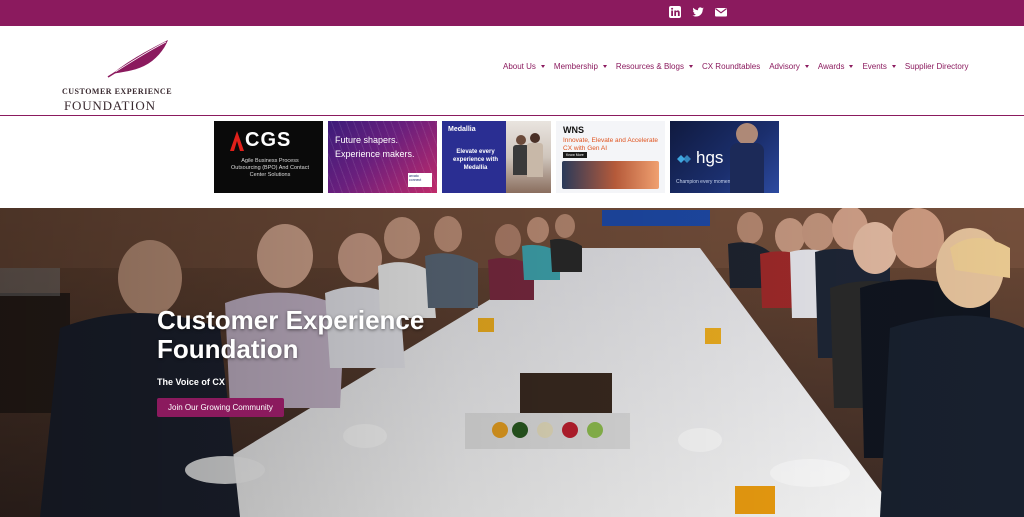 The width and height of the screenshot is (1024, 517). Describe the element at coordinates (291, 320) in the screenshot. I see `hero-title-line1: Customer Experience` at that location.